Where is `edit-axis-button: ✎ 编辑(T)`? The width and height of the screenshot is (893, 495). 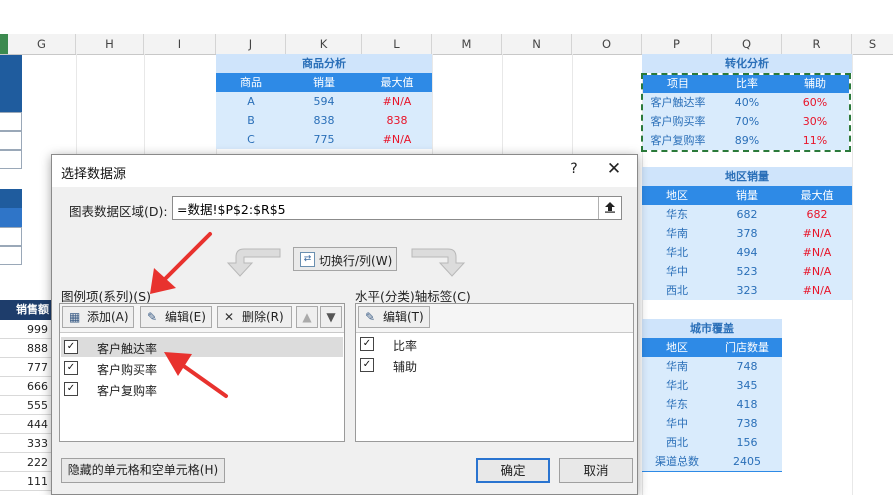
edit-axis-button: ✎ 编辑(T) is located at coordinates (394, 317).